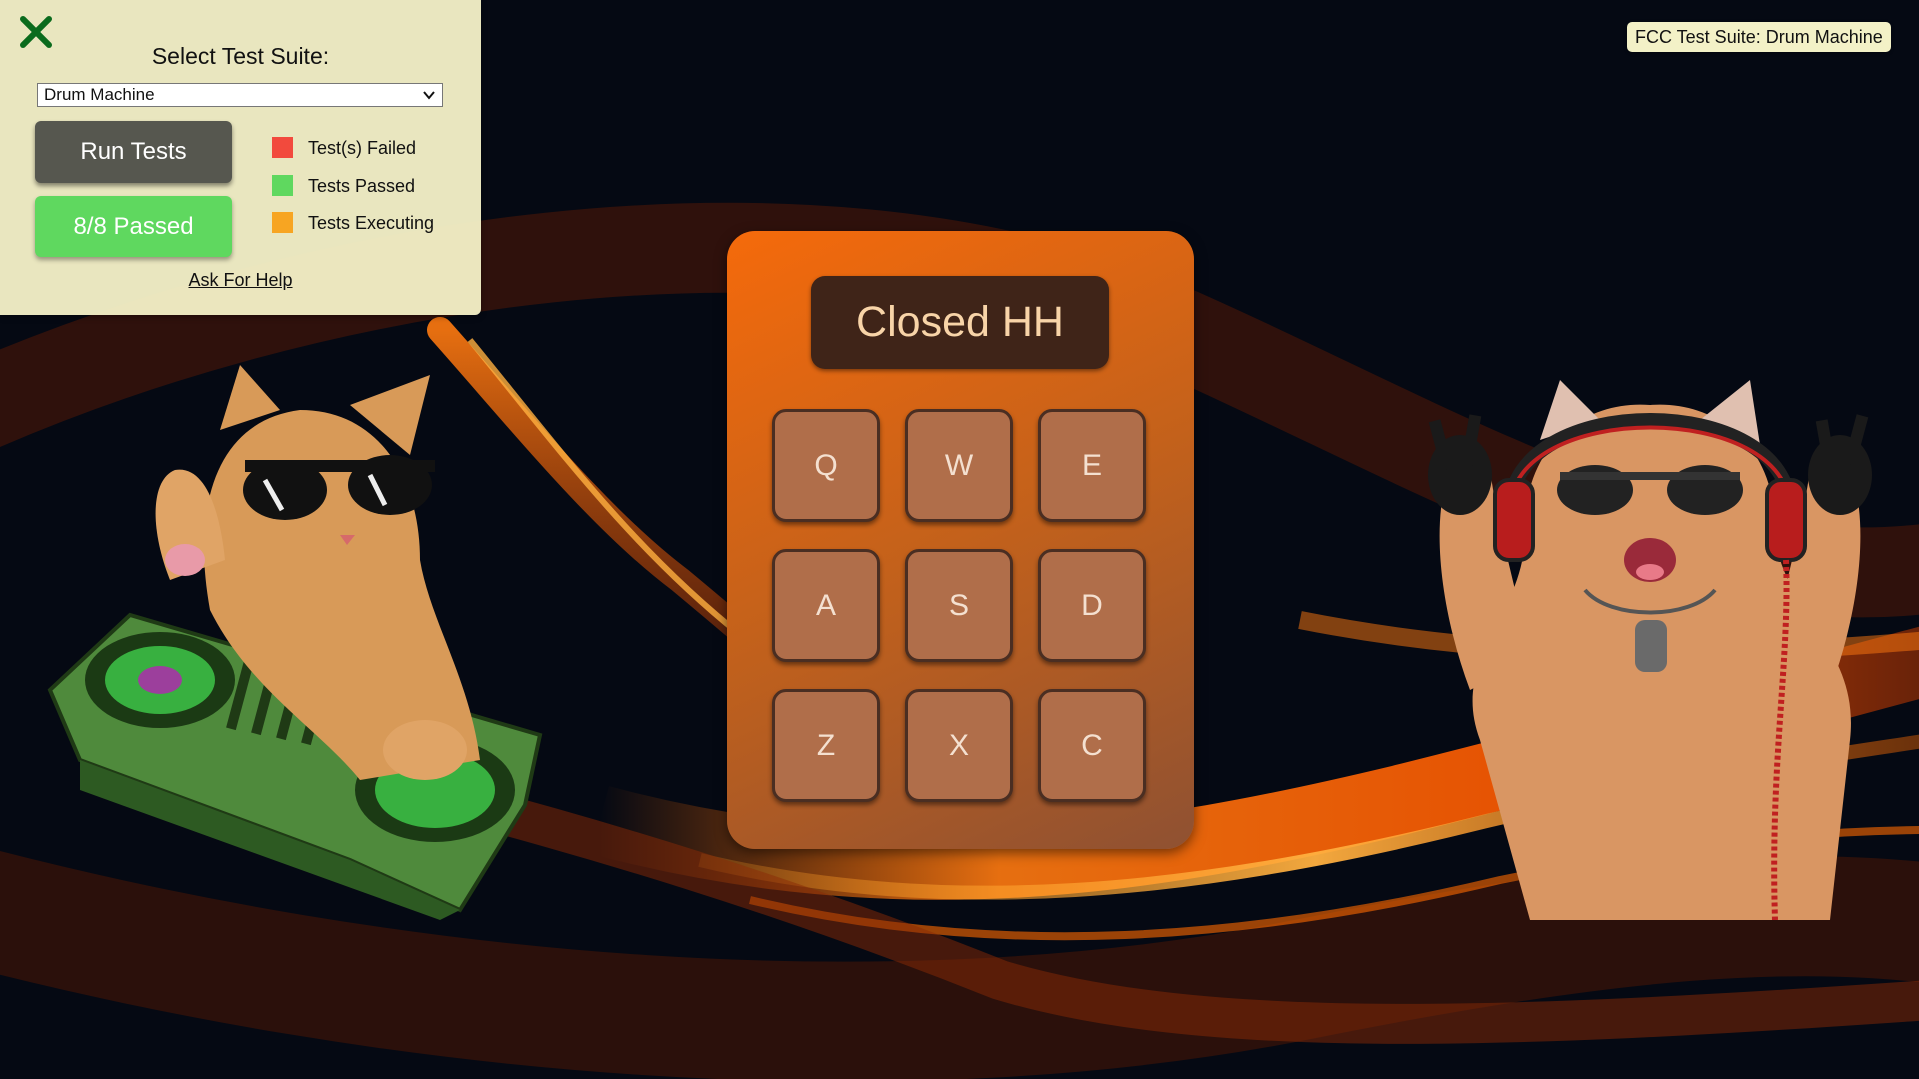 The width and height of the screenshot is (1919, 1079). What do you see at coordinates (282, 222) in the screenshot?
I see `executing-swatch` at bounding box center [282, 222].